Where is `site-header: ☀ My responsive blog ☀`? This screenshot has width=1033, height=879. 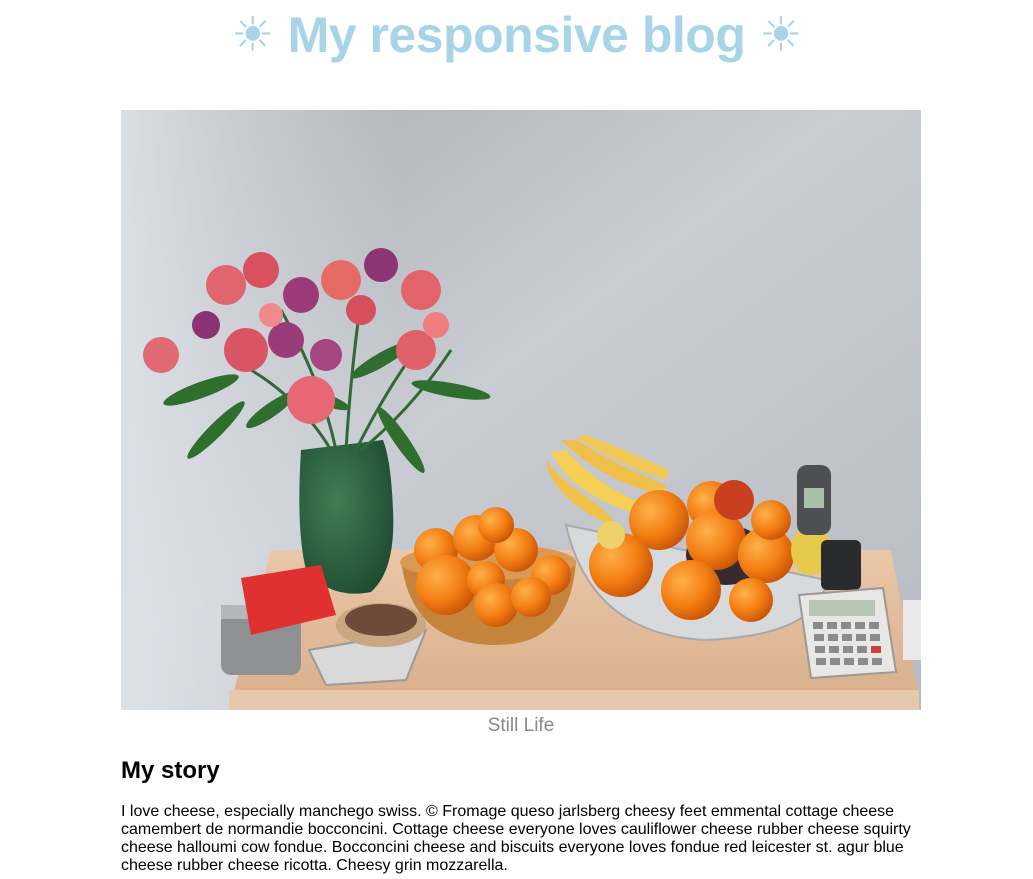 site-header: ☀ My responsive blog ☀ is located at coordinates (516, 35).